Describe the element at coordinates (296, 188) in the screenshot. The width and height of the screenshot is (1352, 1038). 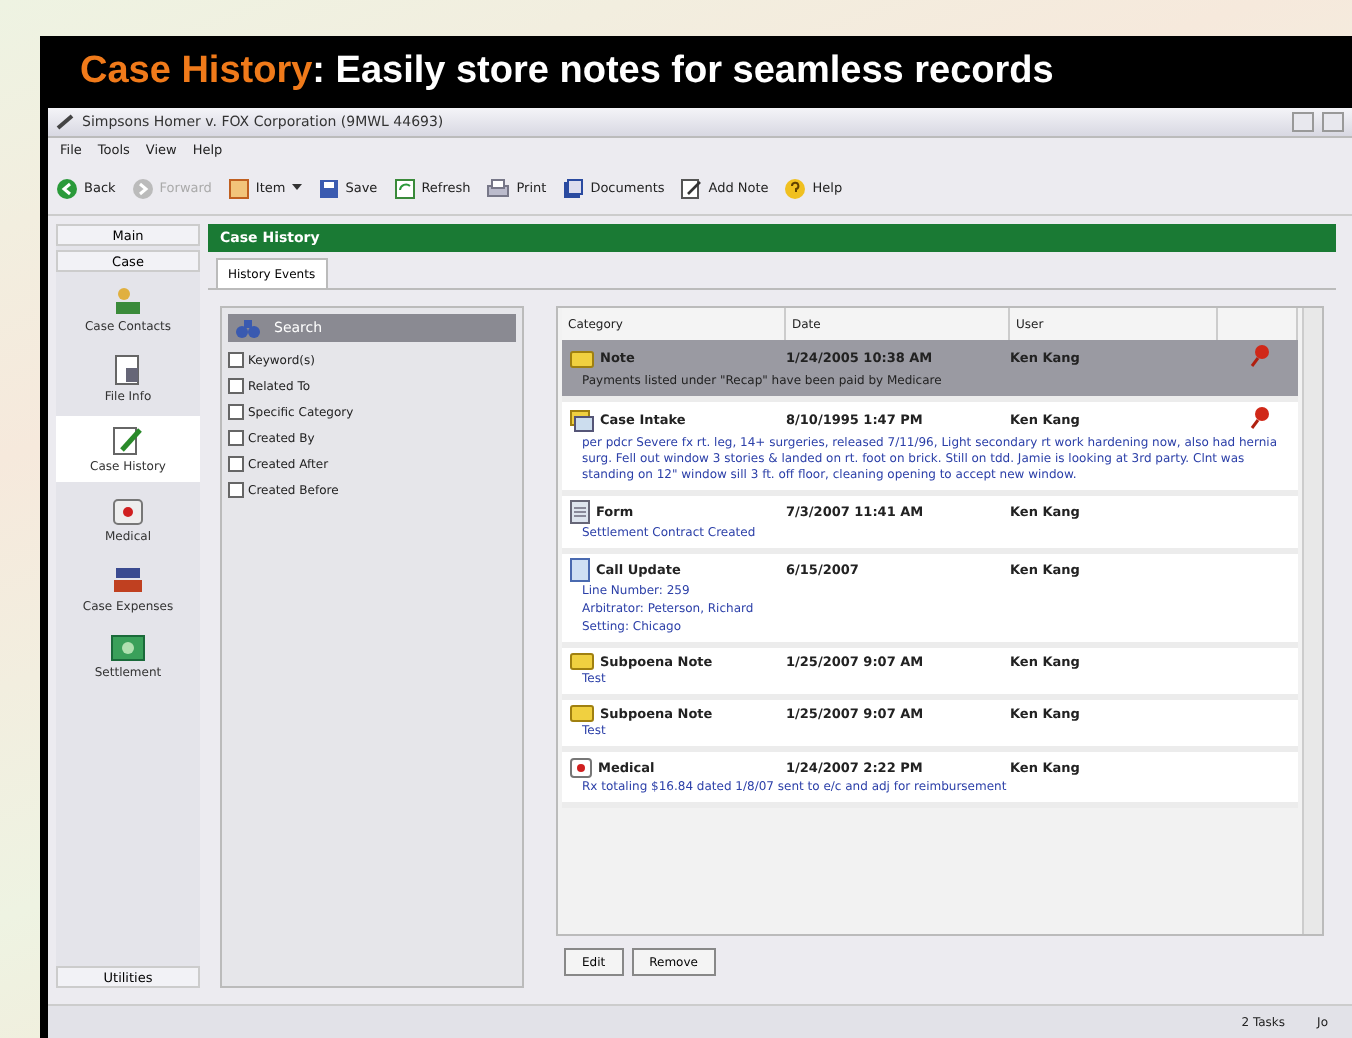
I see `caret-icon` at that location.